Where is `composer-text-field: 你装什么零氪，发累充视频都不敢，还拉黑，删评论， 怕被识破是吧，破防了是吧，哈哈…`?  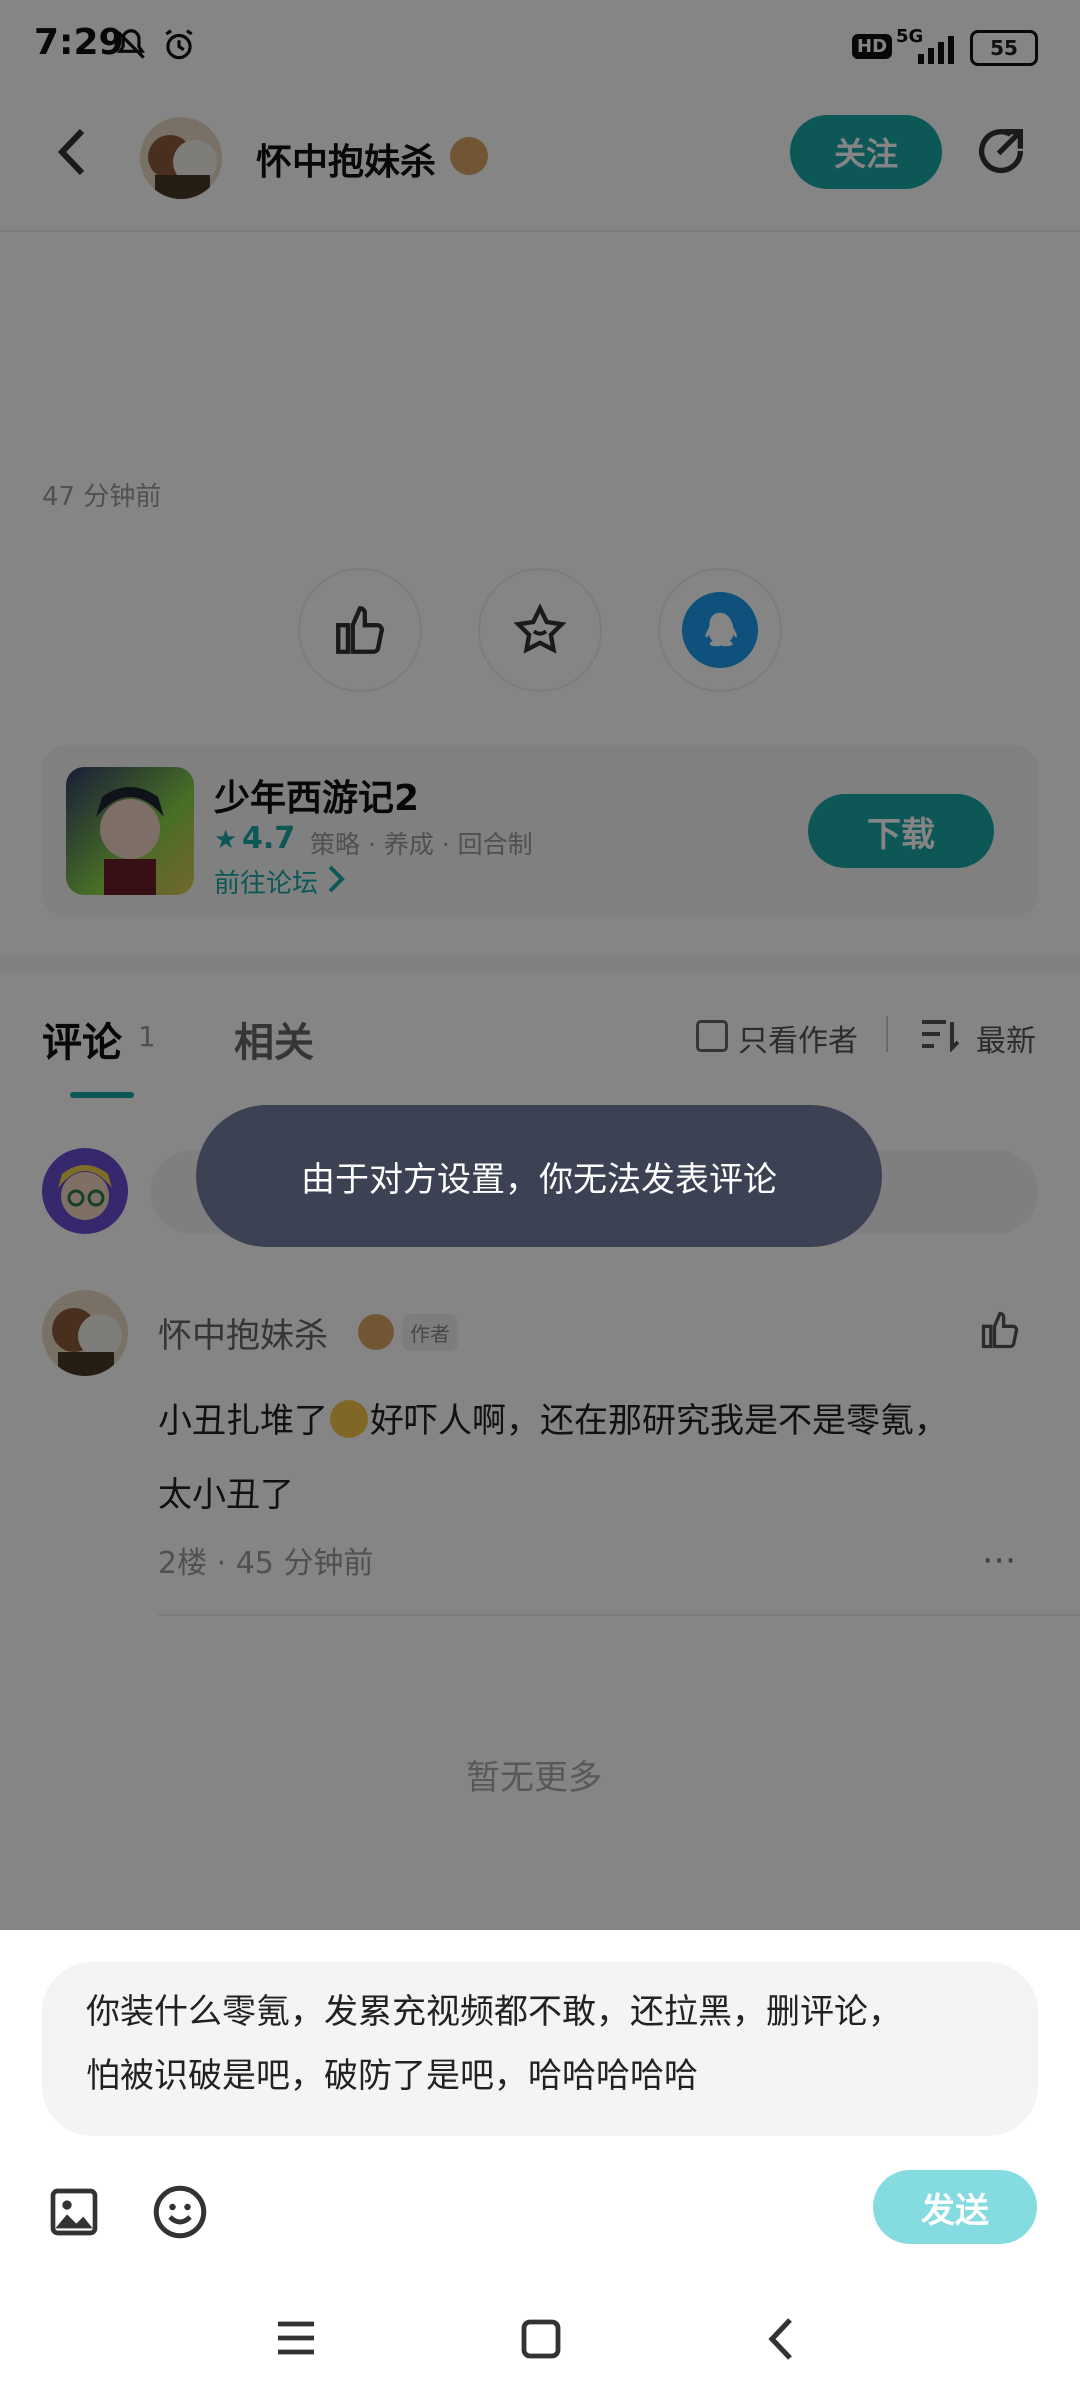 composer-text-field: 你装什么零氪，发累充视频都不敢，还拉黑，删评论， 怕被识破是吧，破防了是吧，哈哈… is located at coordinates (540, 2049).